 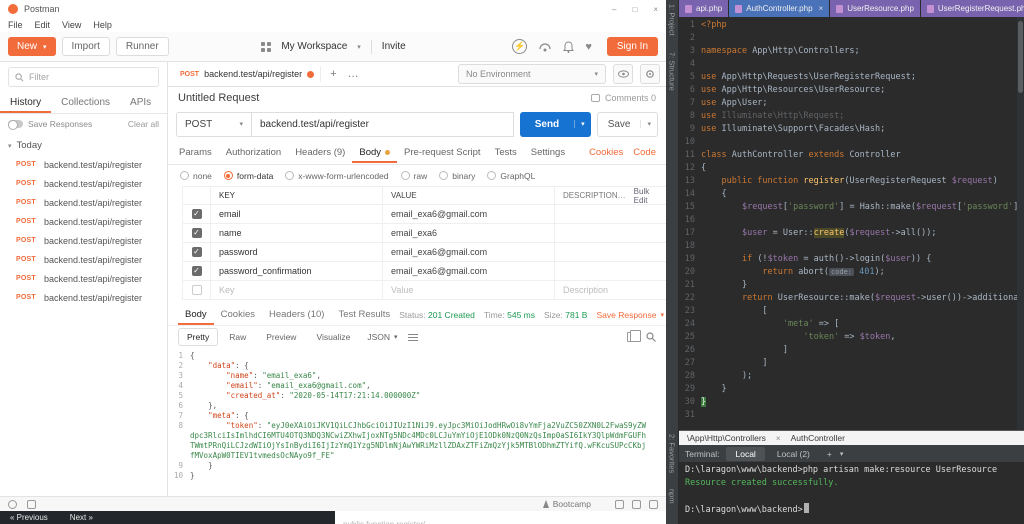 I want to click on table-cell-value: email_exa6, so click(x=469, y=233).